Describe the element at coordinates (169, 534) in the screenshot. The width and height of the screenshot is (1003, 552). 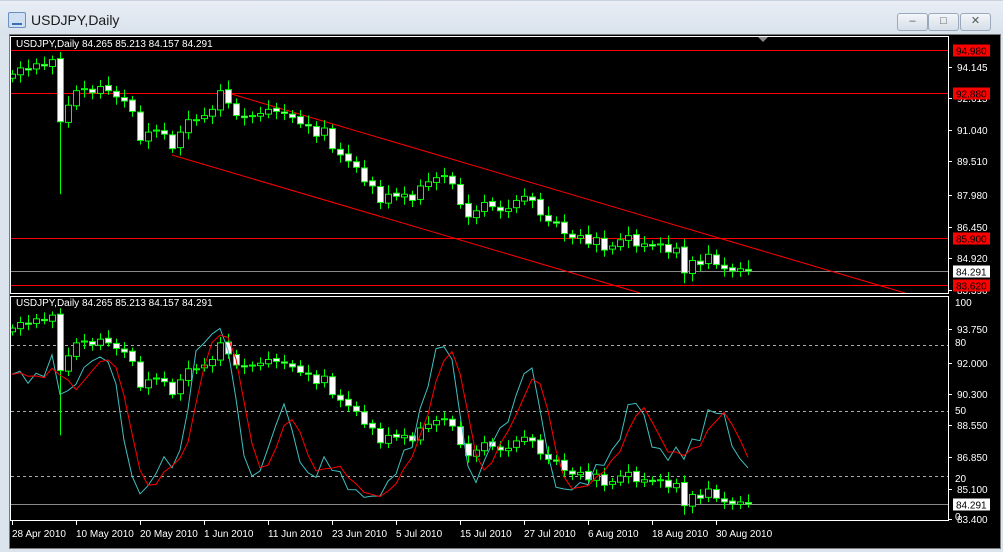
I see `date-tick-label: 20 May 2010` at that location.